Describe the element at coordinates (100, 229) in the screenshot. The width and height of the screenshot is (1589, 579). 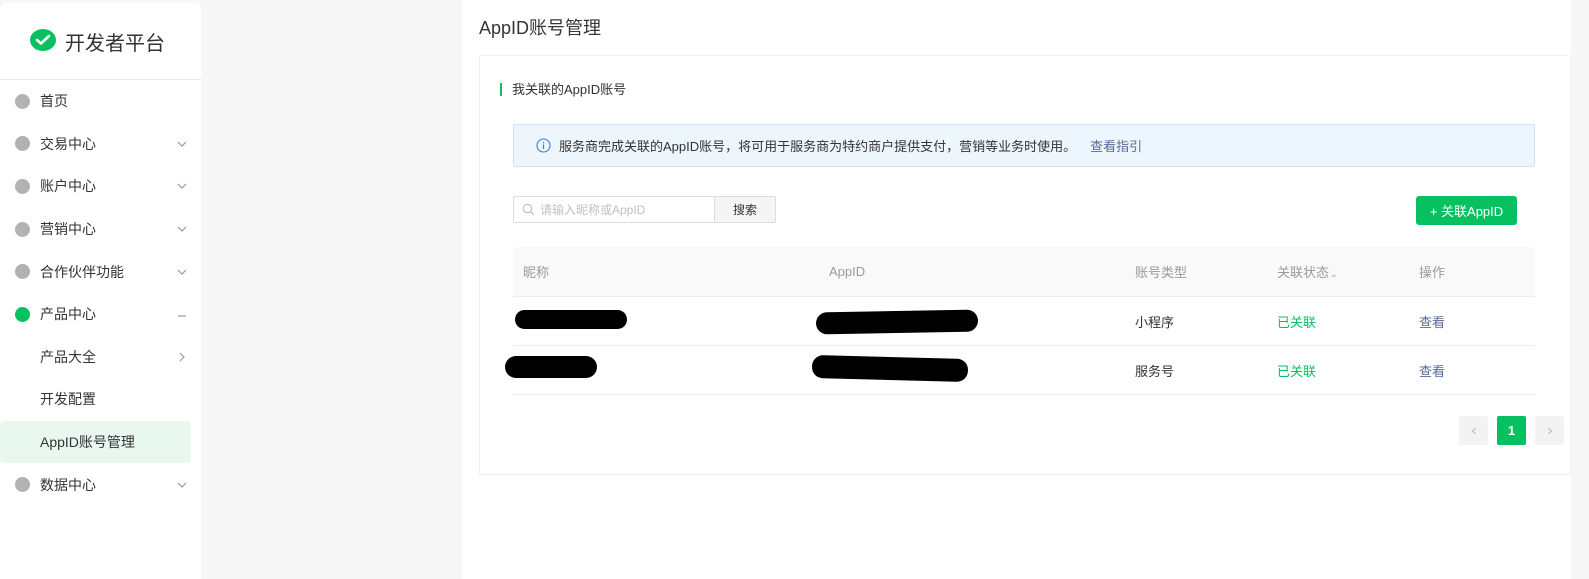
I see `sidebar-item-marketing: 营销中心` at that location.